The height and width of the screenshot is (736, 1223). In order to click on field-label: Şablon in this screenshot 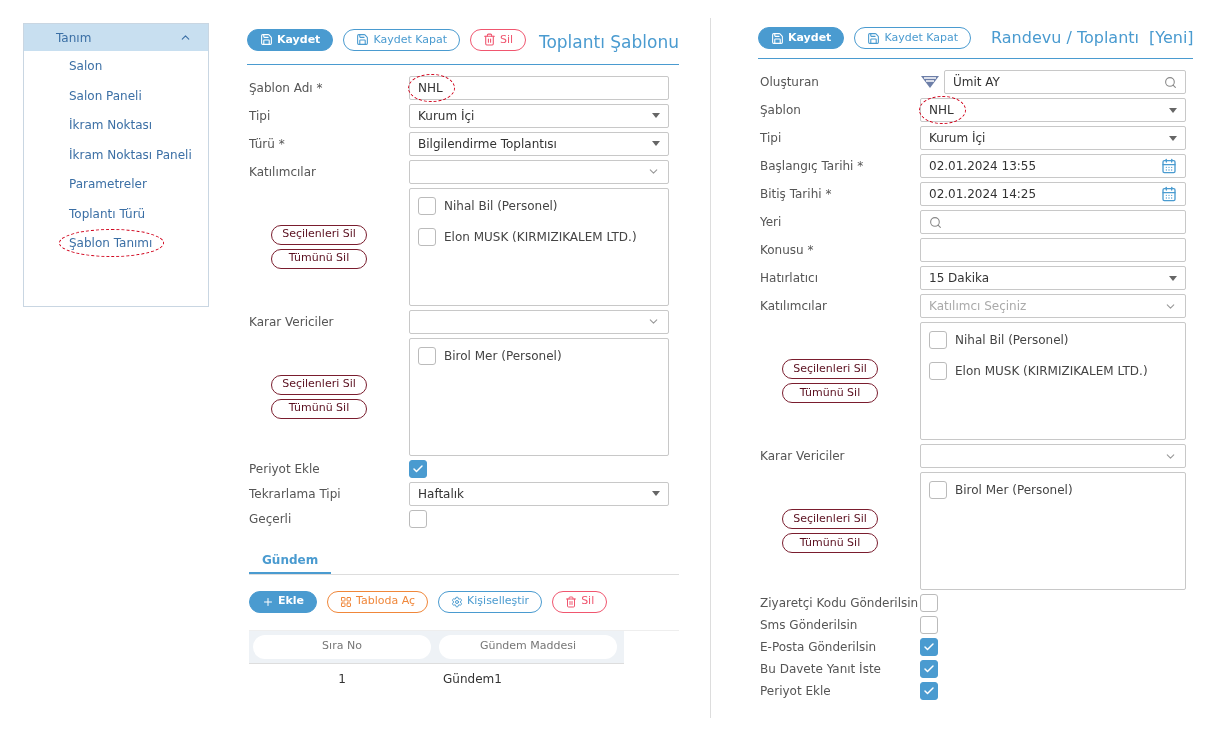, I will do `click(781, 110)`.